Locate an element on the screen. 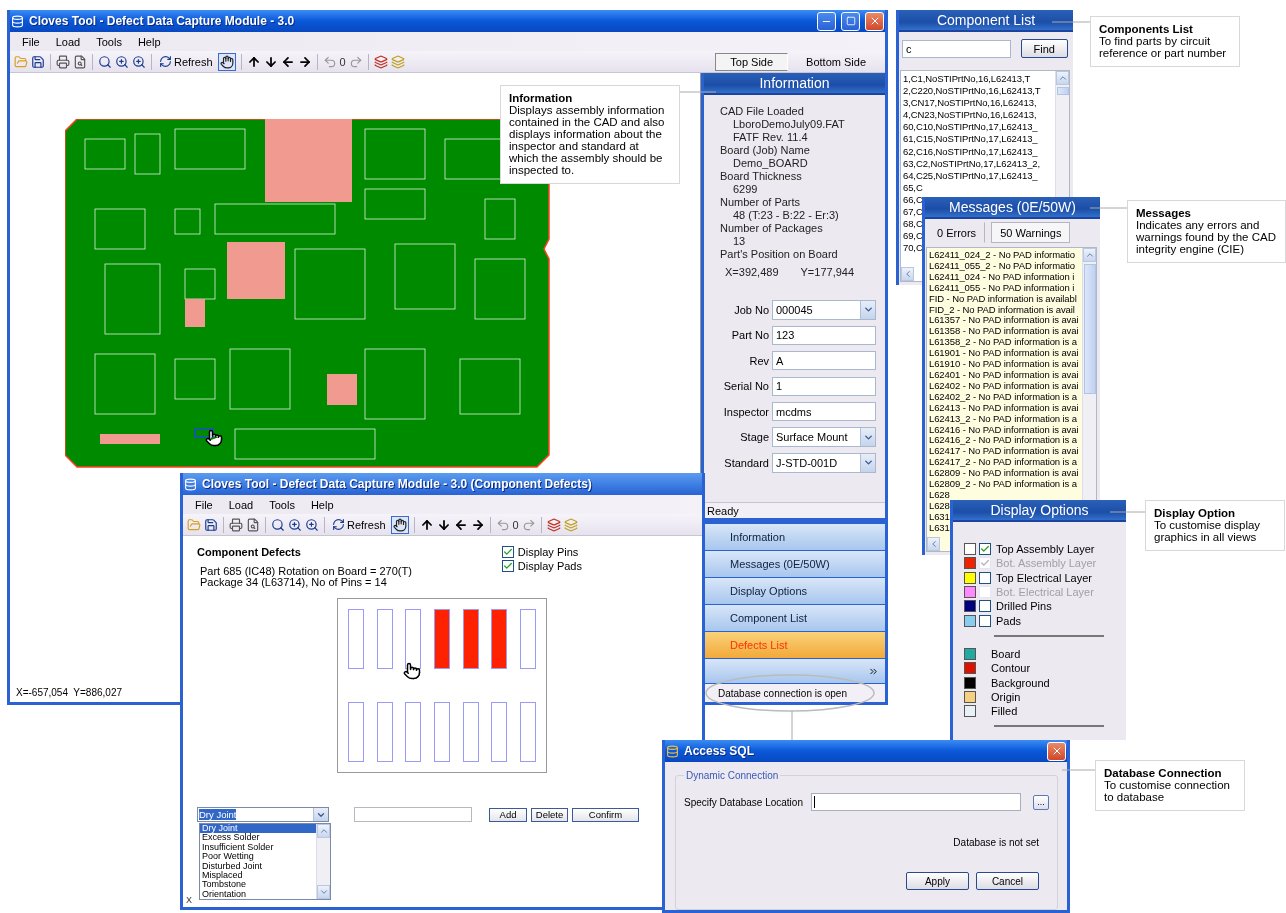 This screenshot has width=1286, height=913. side-tab: Bottom Side is located at coordinates (836, 61).